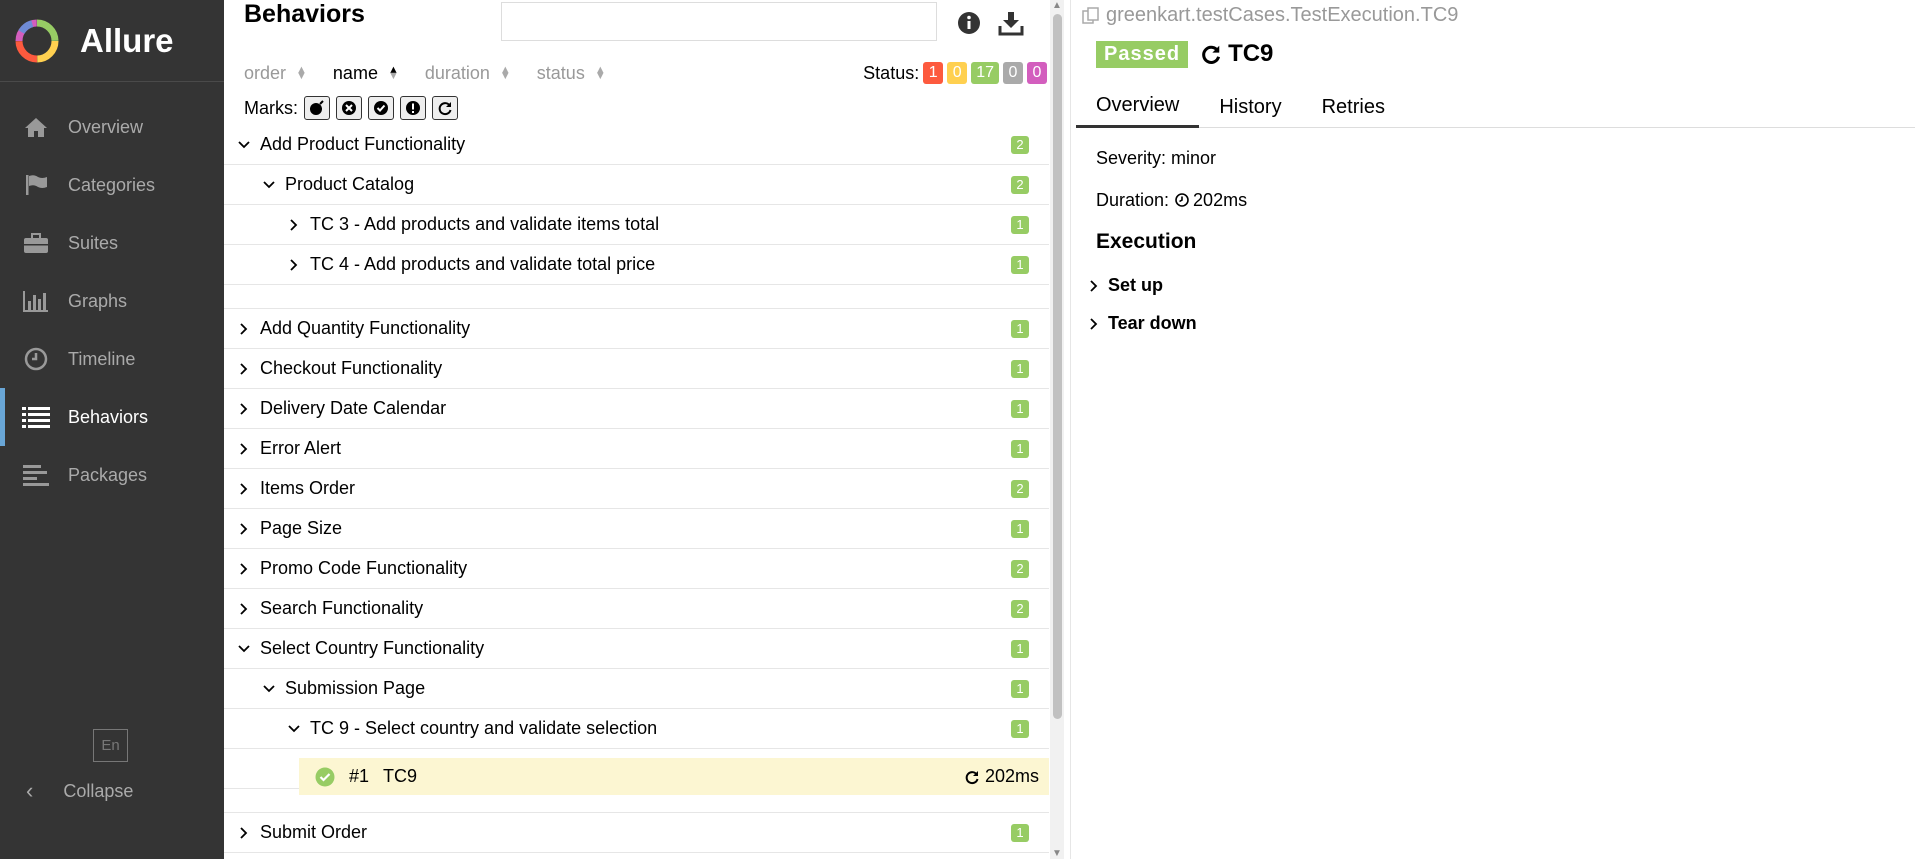 The width and height of the screenshot is (1915, 859). What do you see at coordinates (364, 568) in the screenshot?
I see `tree-group-label: Promo Code Functionality` at bounding box center [364, 568].